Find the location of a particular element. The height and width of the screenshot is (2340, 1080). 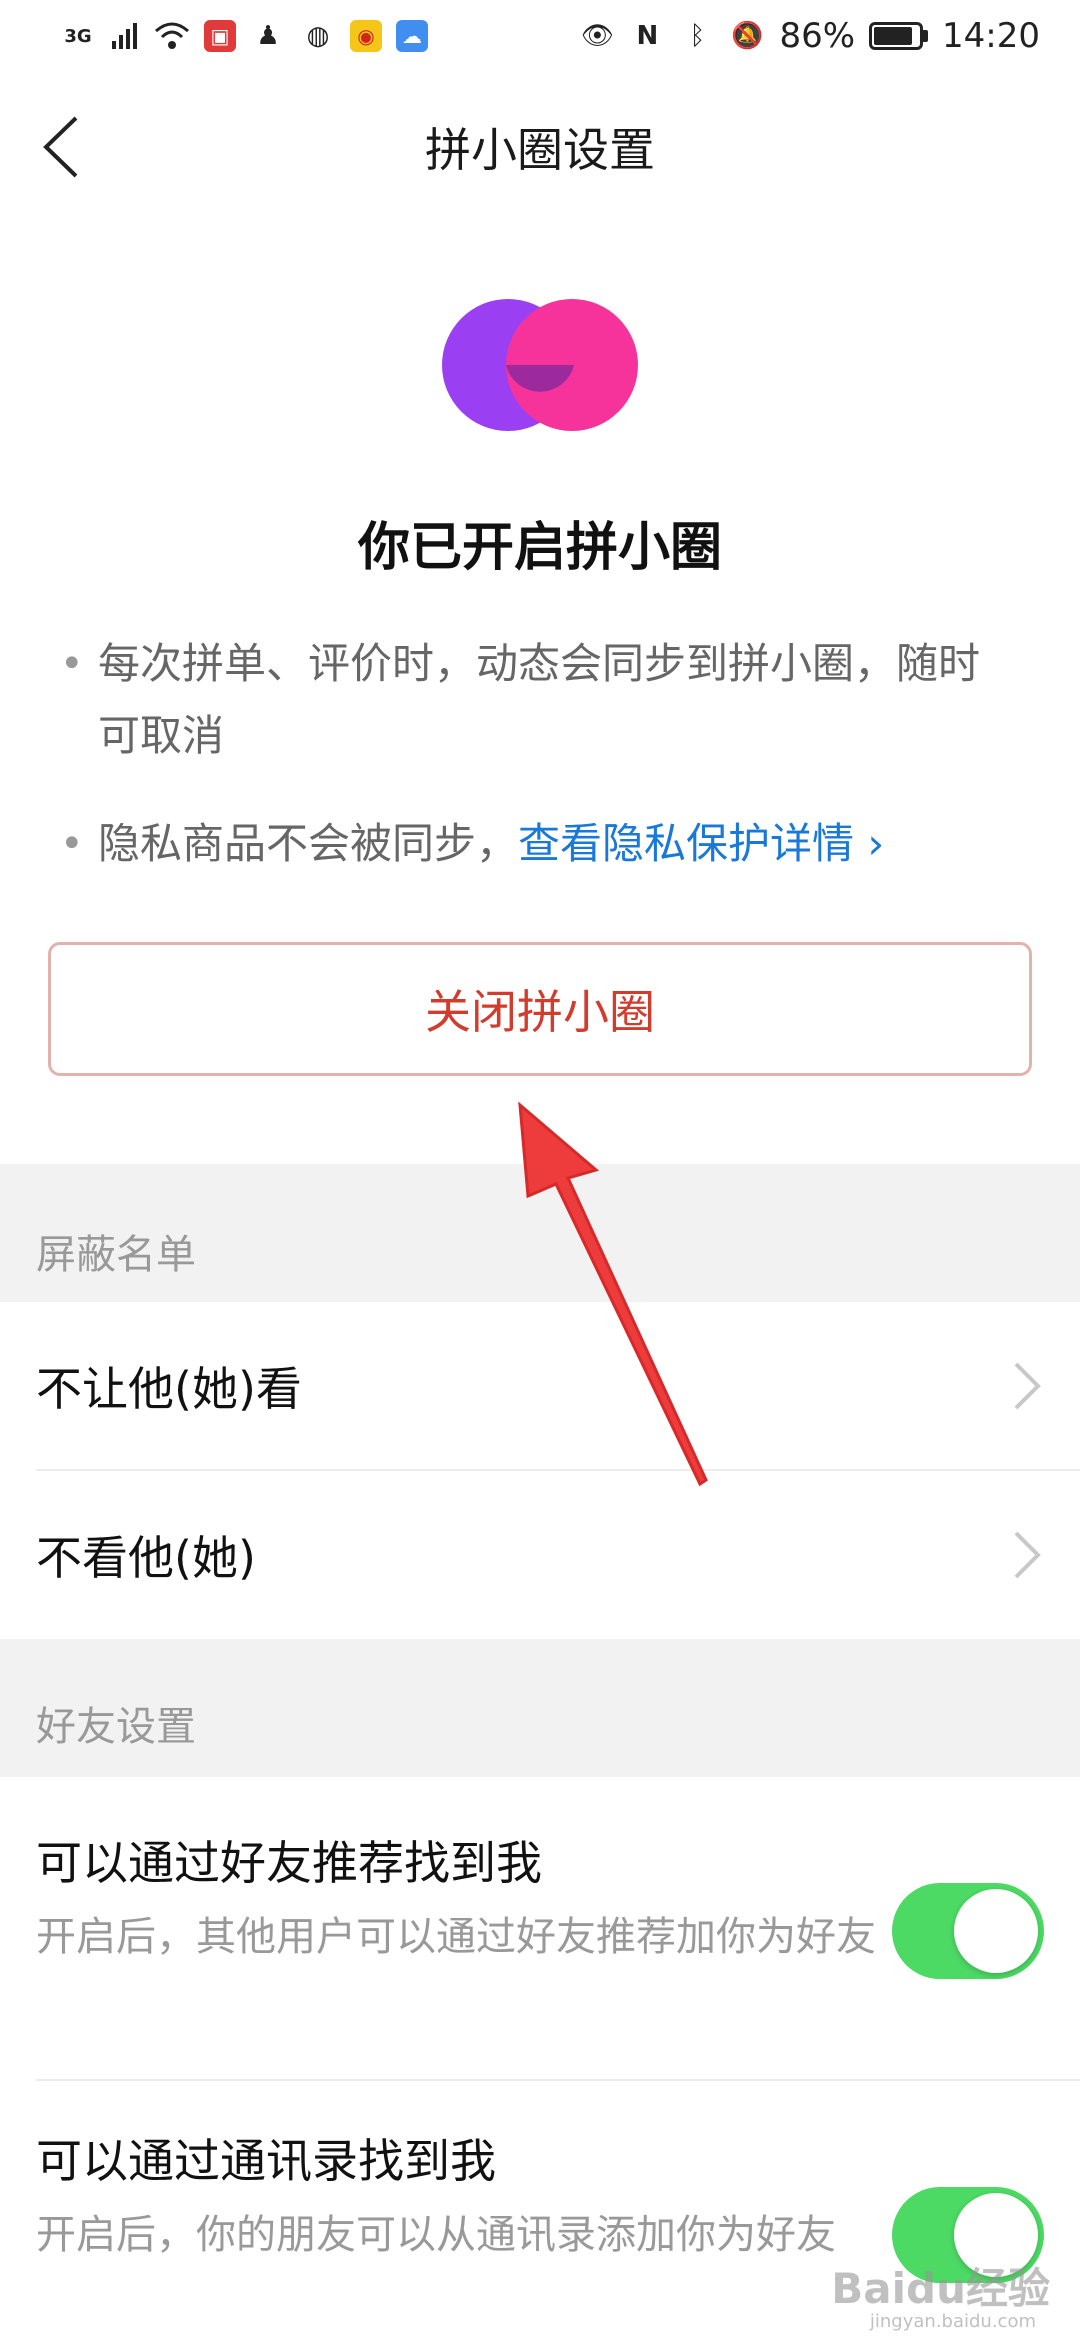

watermark-sub: jingyan.baidu.com is located at coordinates (952, 2321).